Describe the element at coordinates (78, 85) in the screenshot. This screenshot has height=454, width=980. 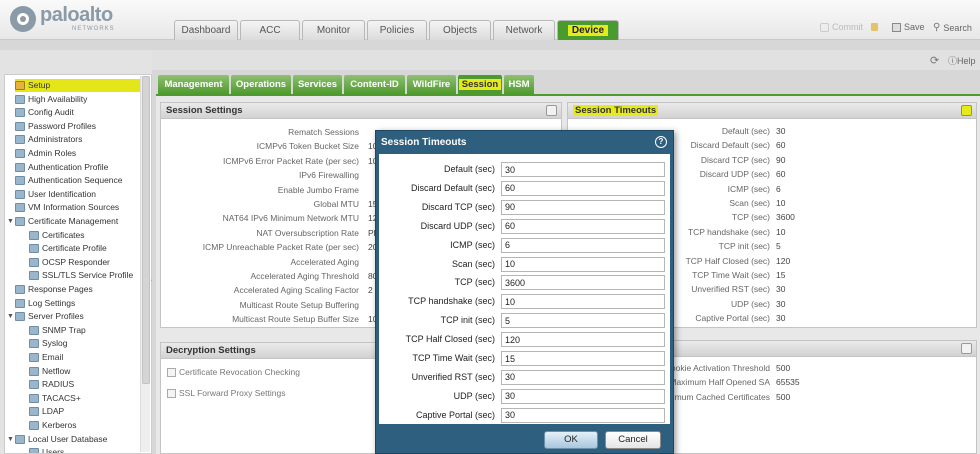
I see `sidebar-item: Setup` at that location.